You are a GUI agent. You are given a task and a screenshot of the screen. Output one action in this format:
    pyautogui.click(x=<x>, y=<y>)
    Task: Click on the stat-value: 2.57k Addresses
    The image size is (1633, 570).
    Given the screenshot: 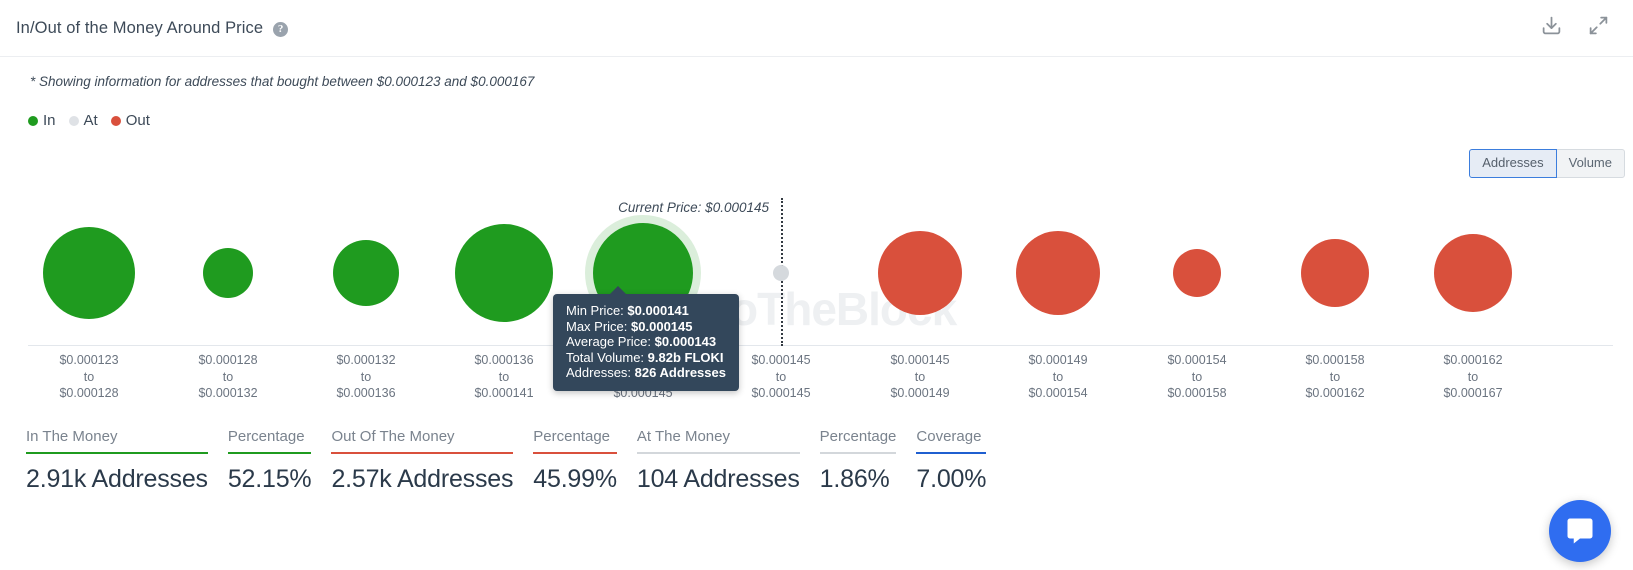 What is the action you would take?
    pyautogui.click(x=422, y=479)
    